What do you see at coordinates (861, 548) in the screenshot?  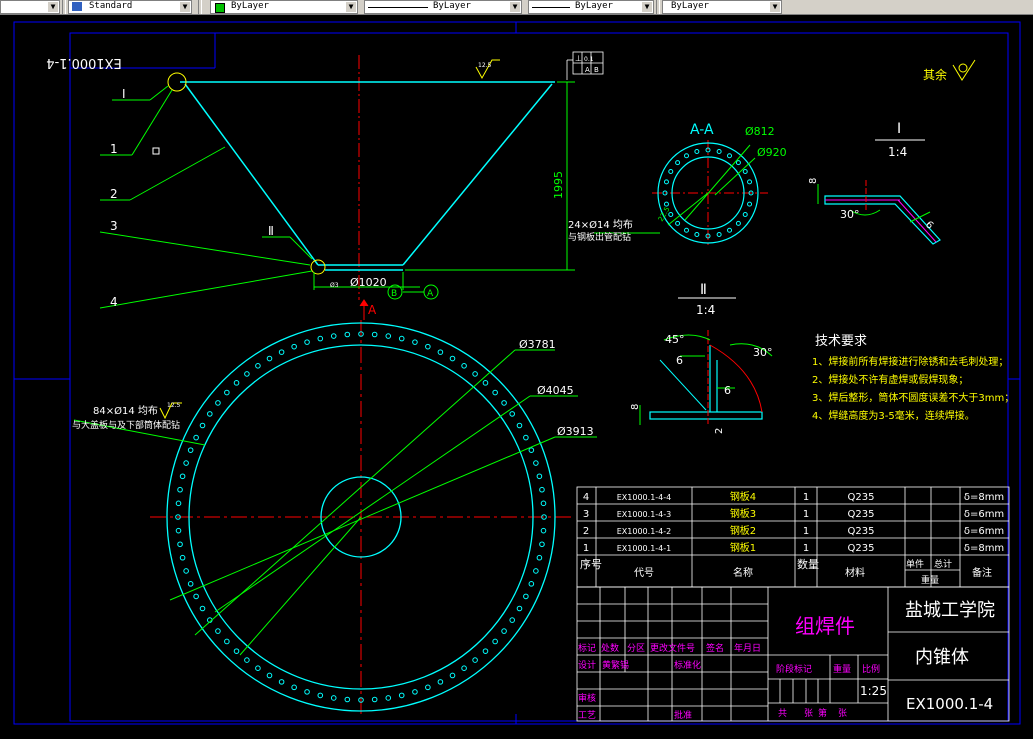 I see `bom-cell-material: Q235` at bounding box center [861, 548].